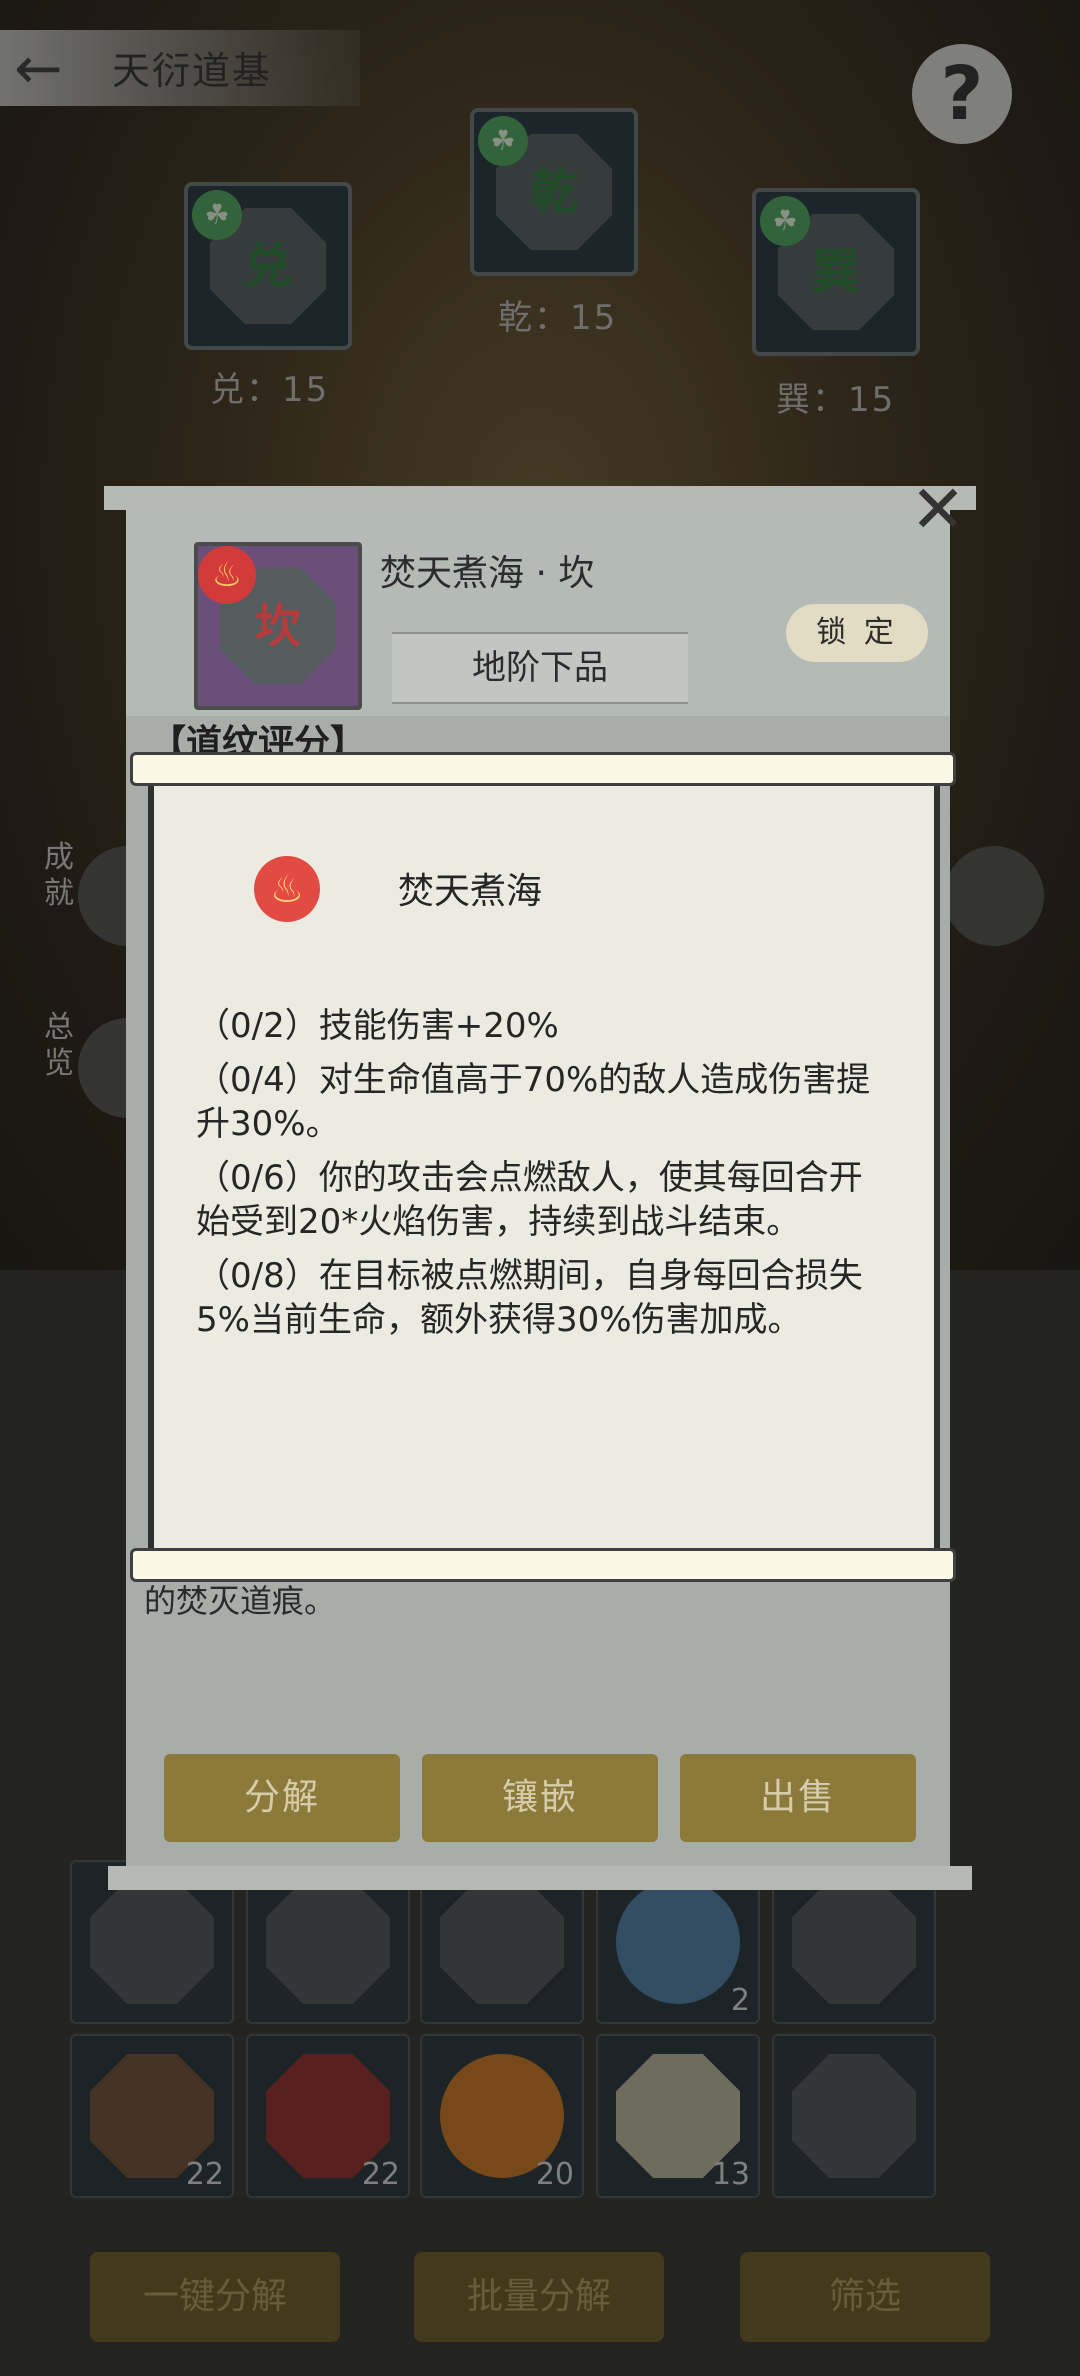  What do you see at coordinates (543, 1565) in the screenshot?
I see `scroll-bottom-rod` at bounding box center [543, 1565].